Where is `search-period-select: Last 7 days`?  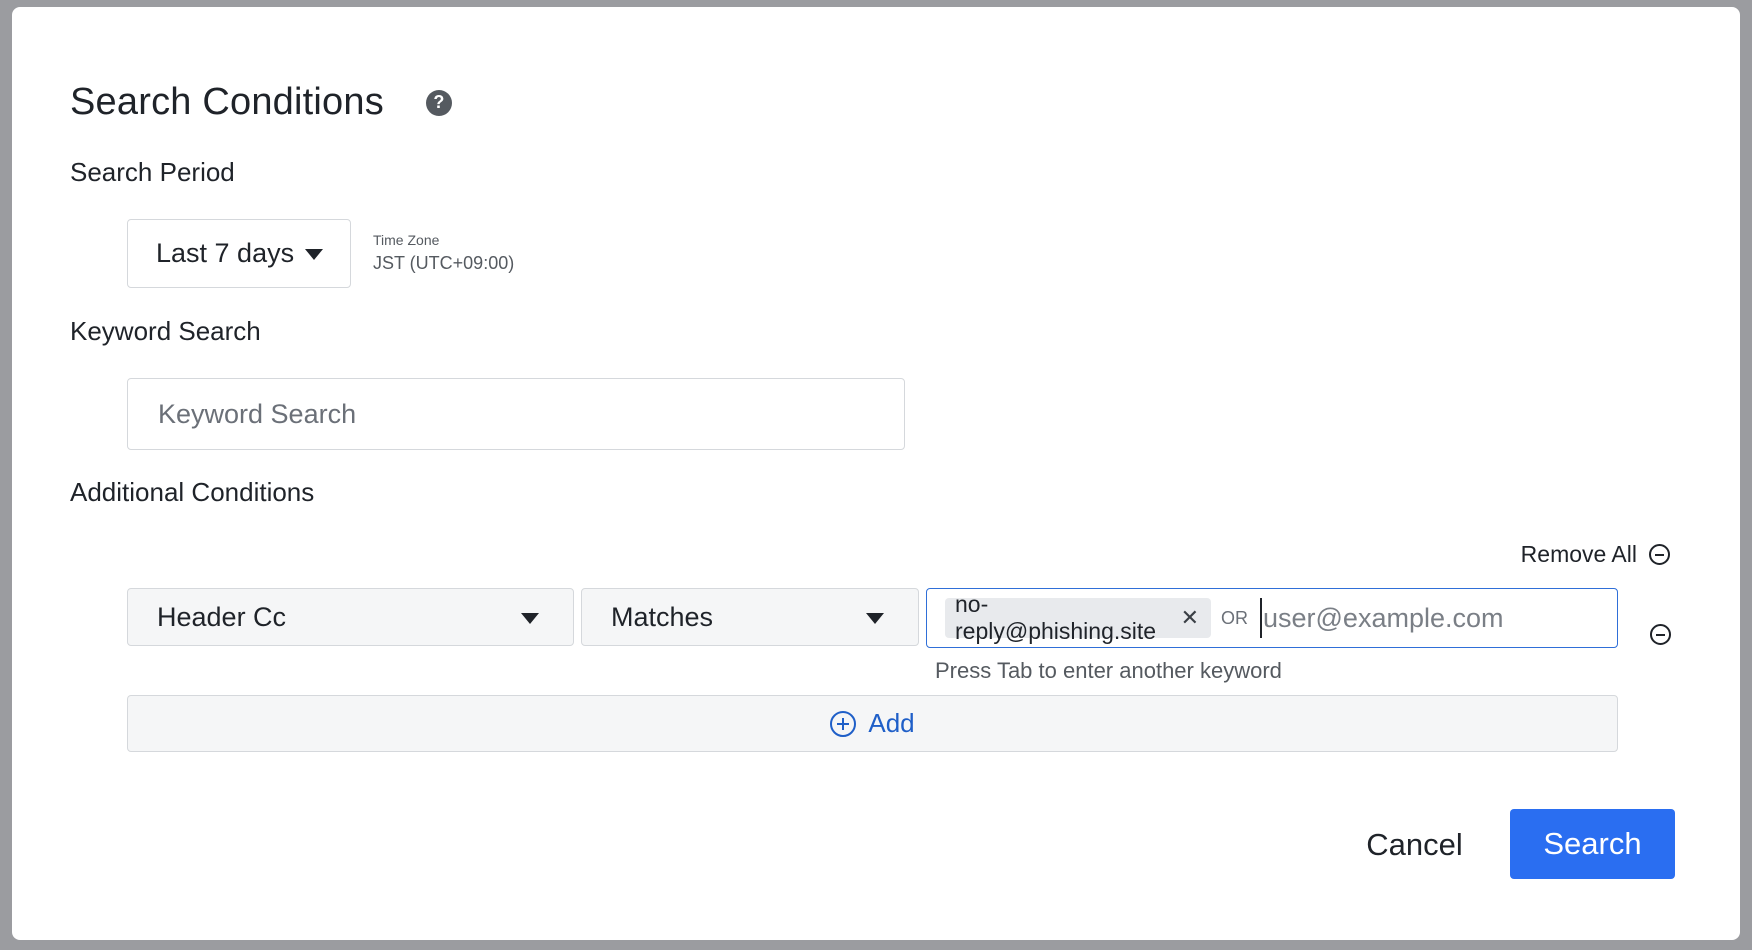
search-period-select: Last 7 days is located at coordinates (239, 253).